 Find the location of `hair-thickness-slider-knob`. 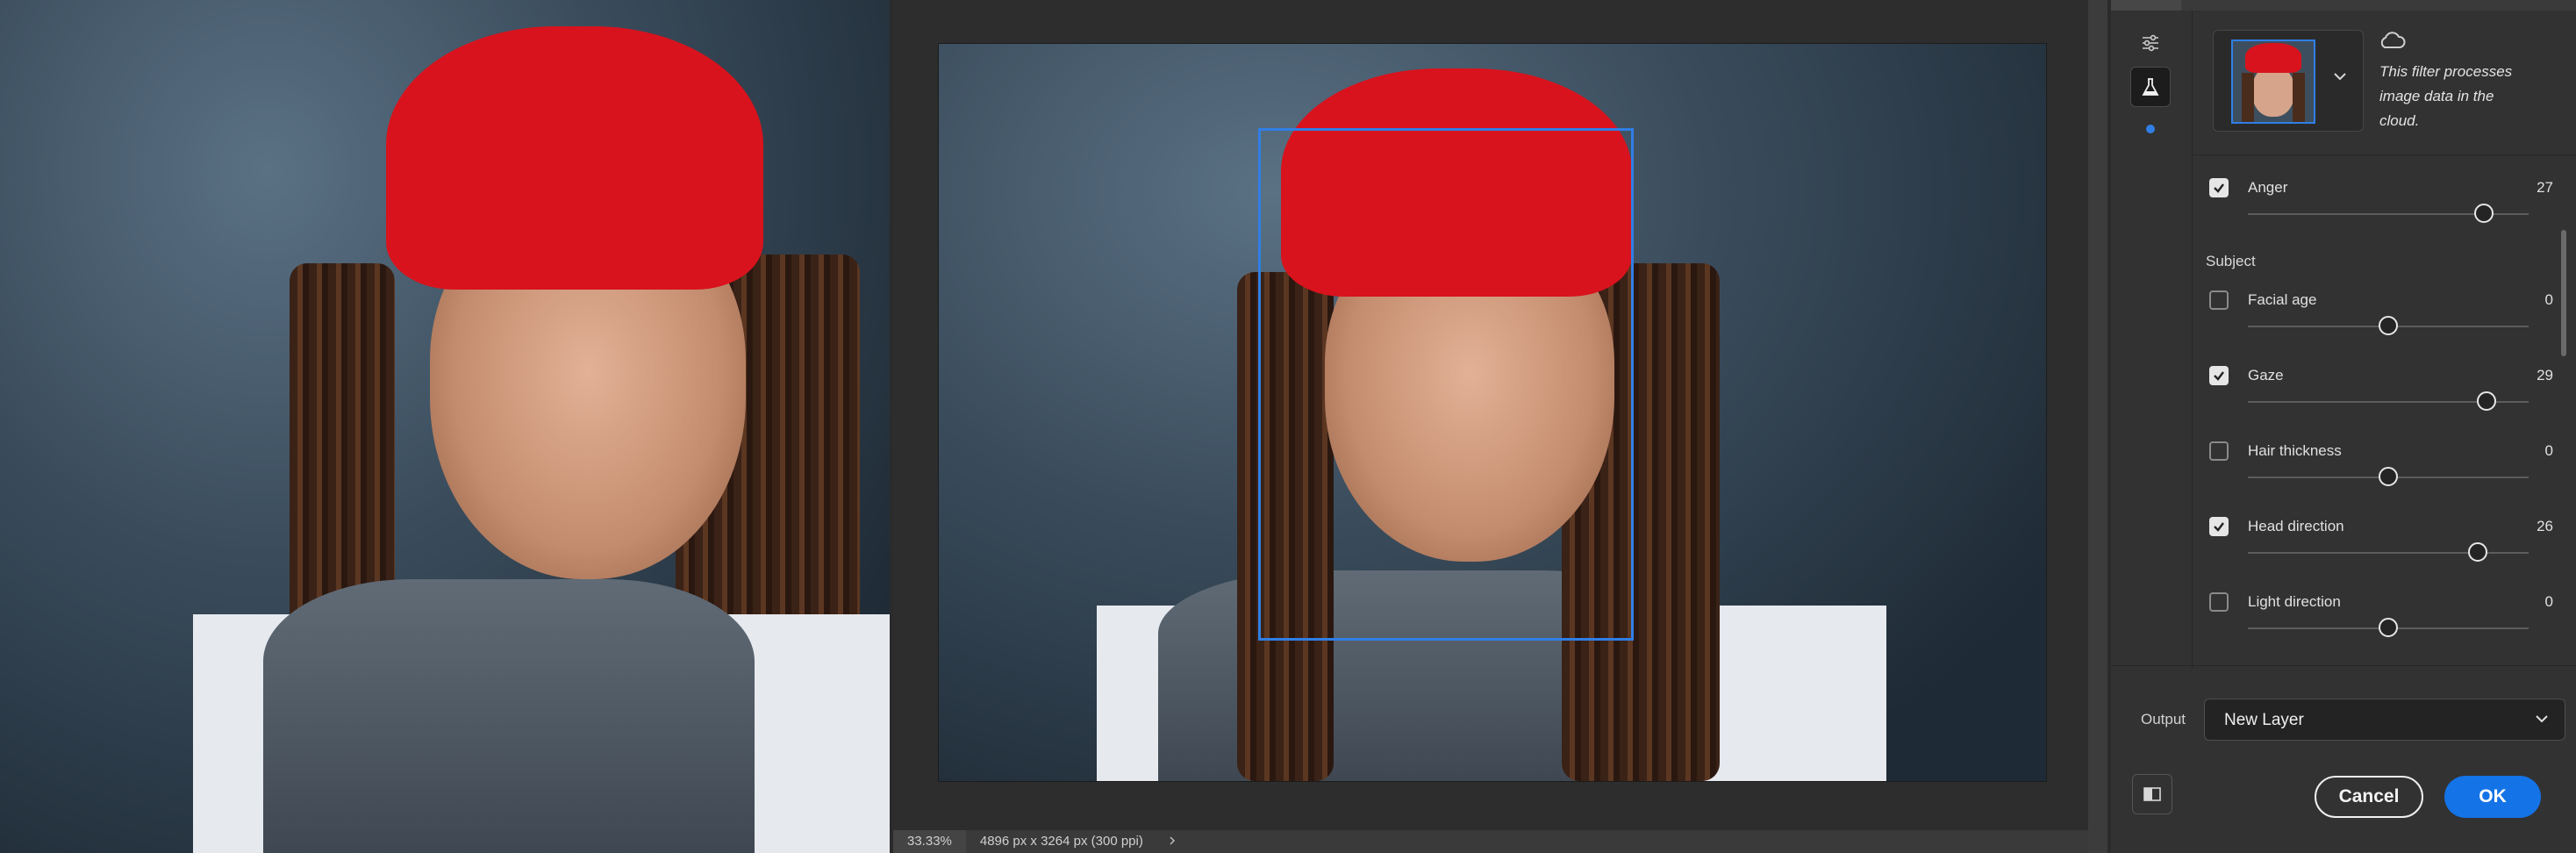

hair-thickness-slider-knob is located at coordinates (2388, 476).